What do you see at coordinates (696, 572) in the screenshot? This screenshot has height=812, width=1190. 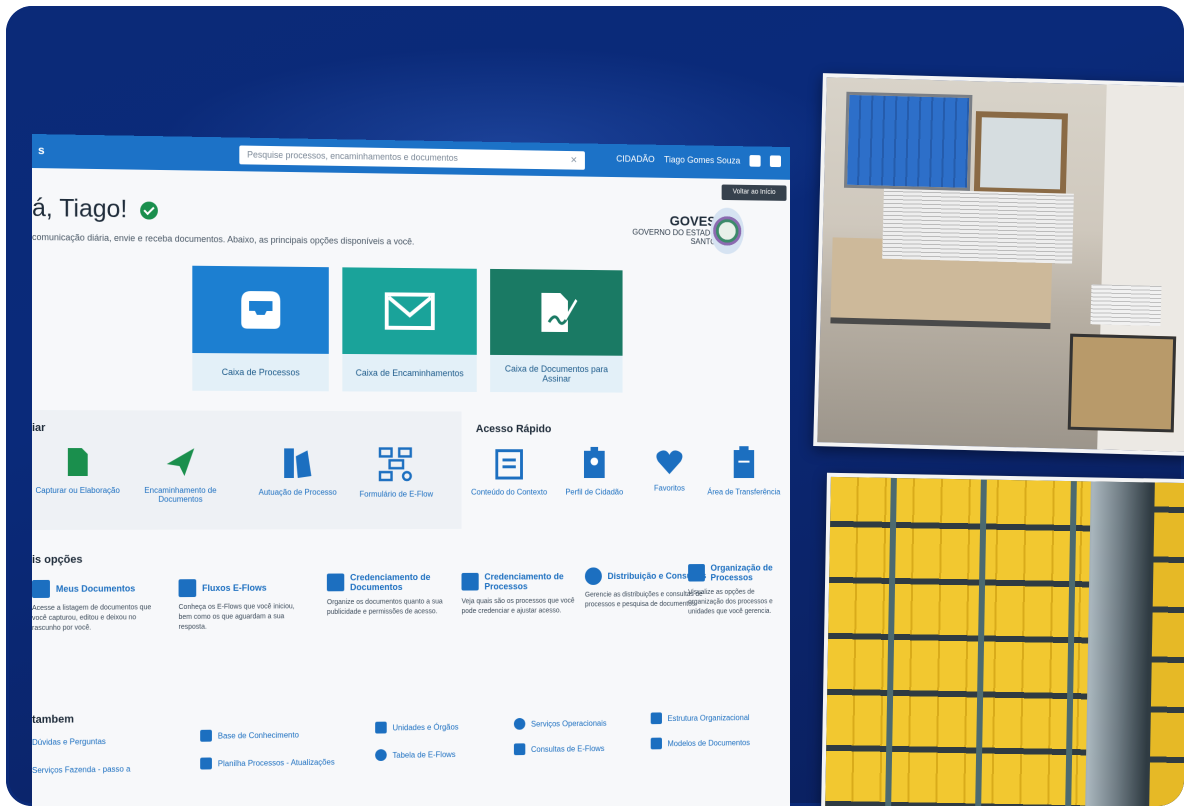 I see `database-icon` at bounding box center [696, 572].